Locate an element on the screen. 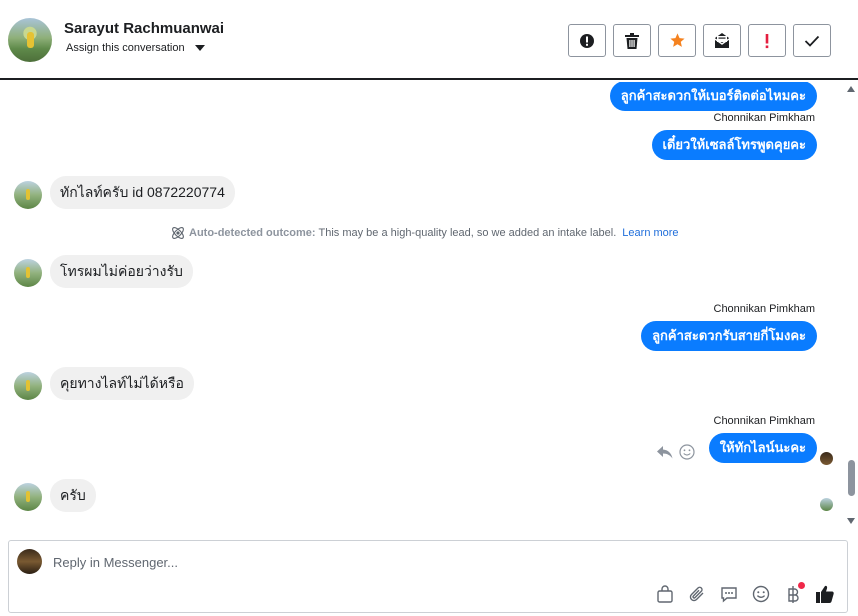 The height and width of the screenshot is (616, 858). mark-done-button is located at coordinates (812, 40).